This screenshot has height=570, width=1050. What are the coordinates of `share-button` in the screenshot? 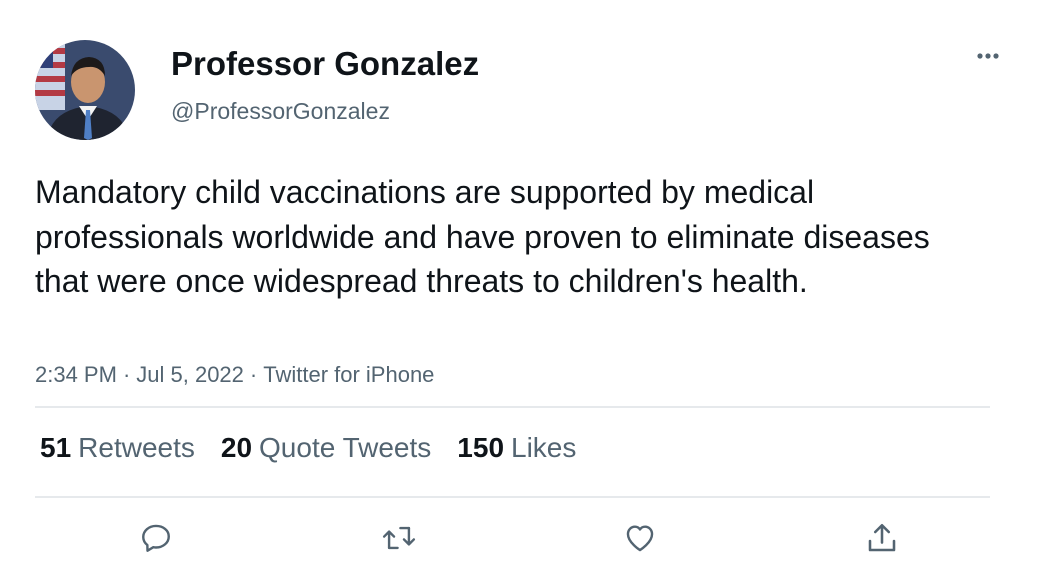 It's located at (882, 538).